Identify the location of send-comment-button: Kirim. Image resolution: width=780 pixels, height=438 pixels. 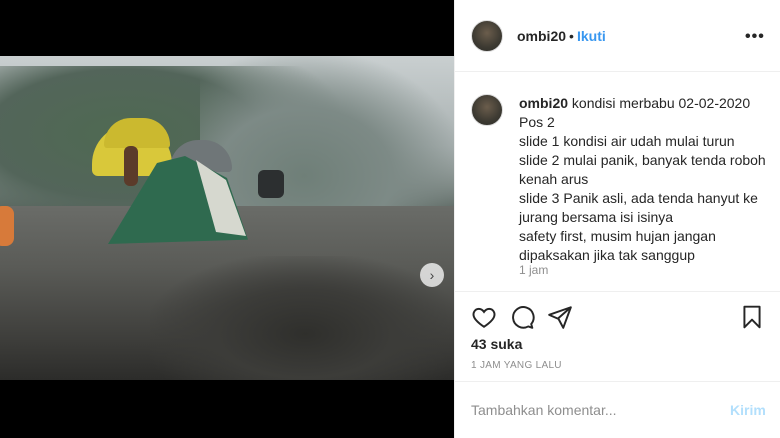
(748, 410).